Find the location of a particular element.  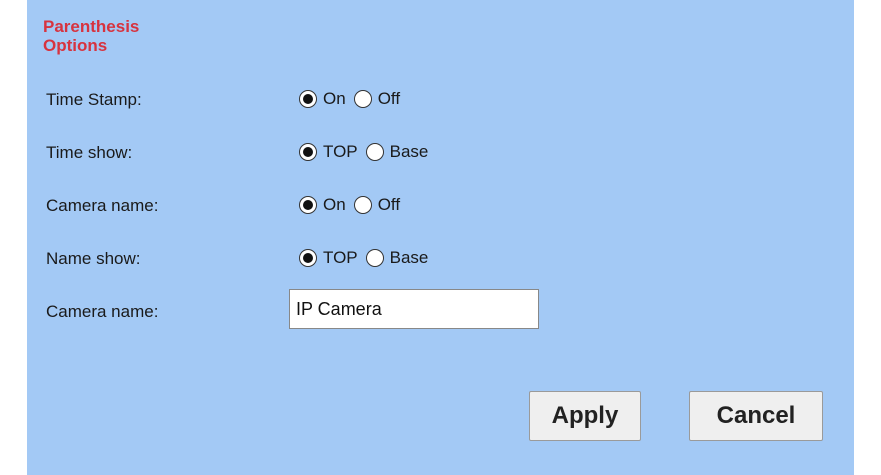

name-show-top-radio is located at coordinates (308, 258).